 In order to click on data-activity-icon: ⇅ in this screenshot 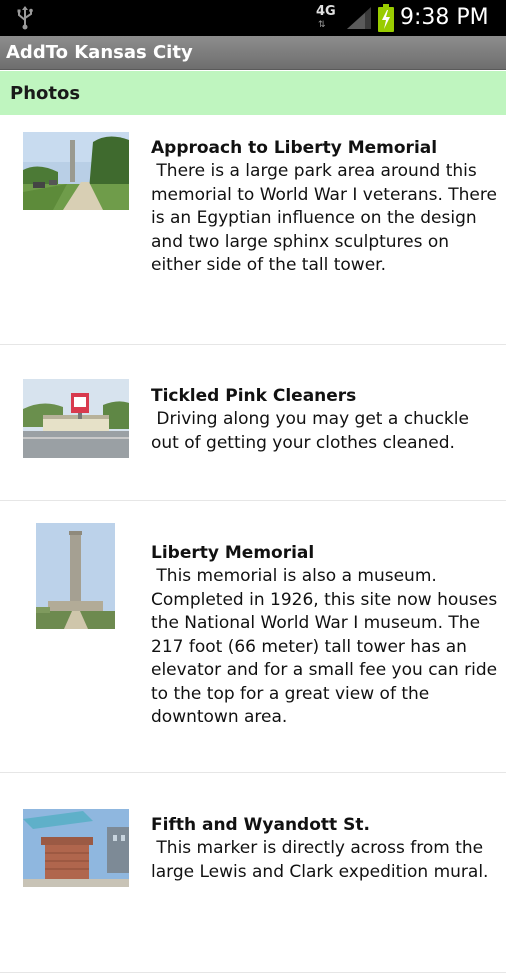, I will do `click(322, 25)`.